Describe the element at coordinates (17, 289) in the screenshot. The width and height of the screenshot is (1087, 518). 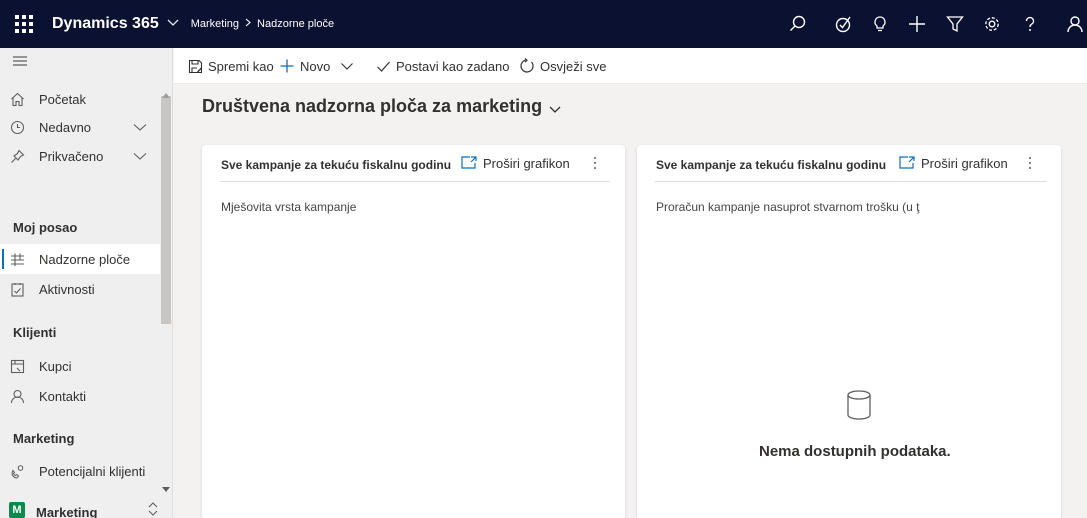
I see `activities-icon` at that location.